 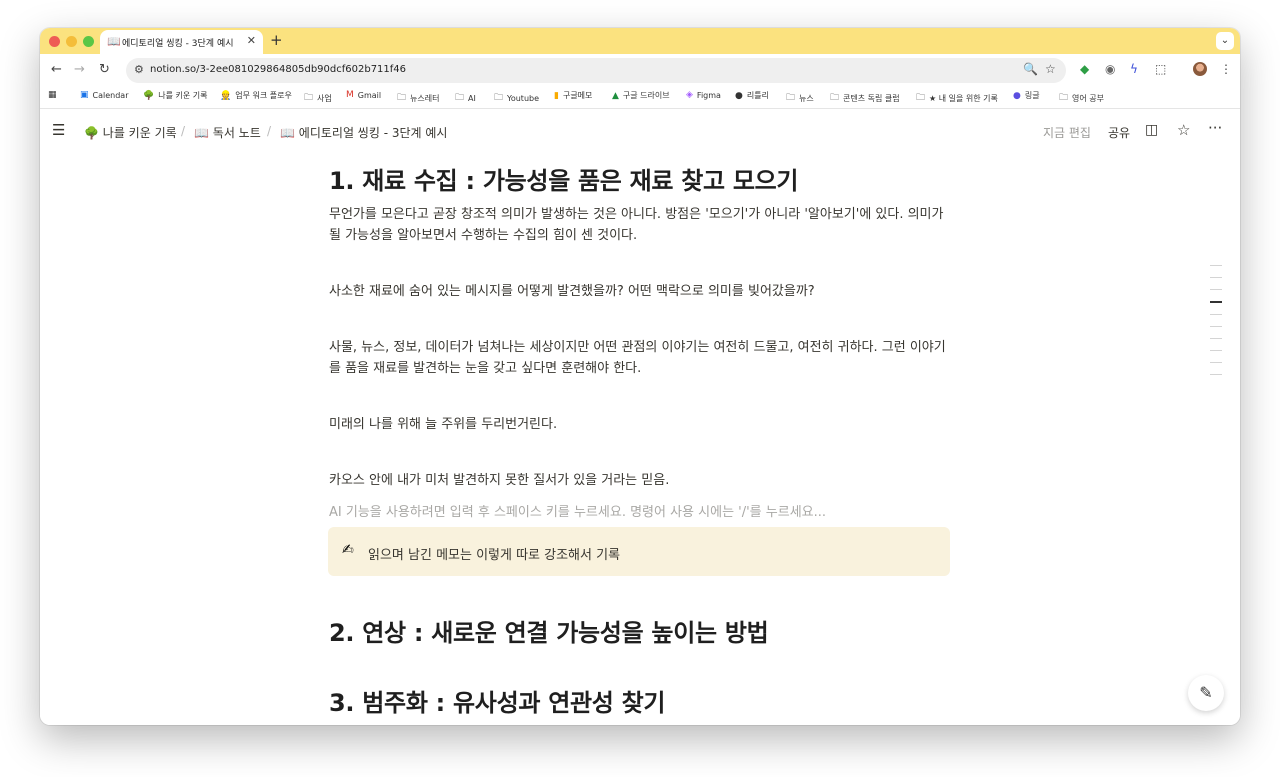 I want to click on share-button: 공유, so click(x=1119, y=132).